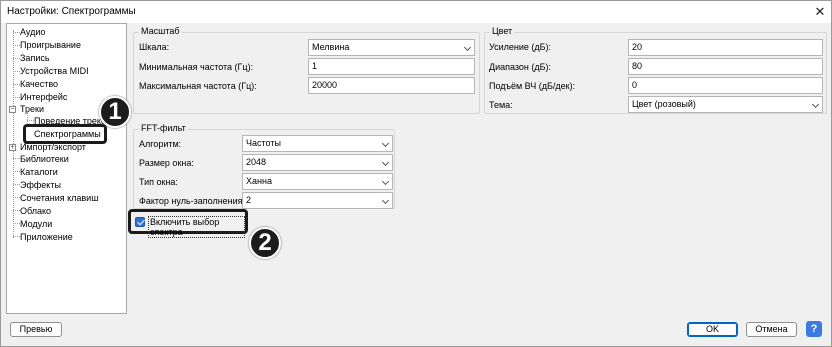 The width and height of the screenshot is (832, 347). I want to click on tree-item-shortcuts: Сочетания клавиш, so click(59, 198).